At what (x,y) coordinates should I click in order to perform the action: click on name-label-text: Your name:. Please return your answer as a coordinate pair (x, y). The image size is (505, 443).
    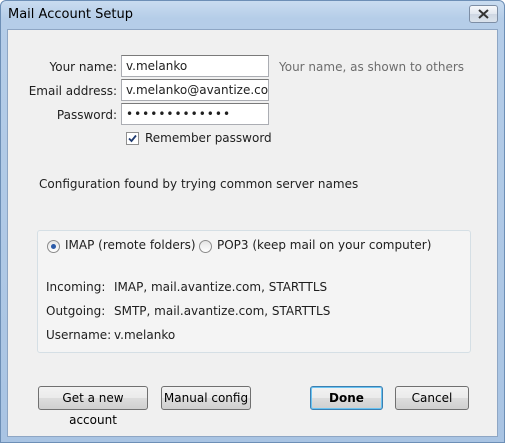
    Looking at the image, I should click on (83, 67).